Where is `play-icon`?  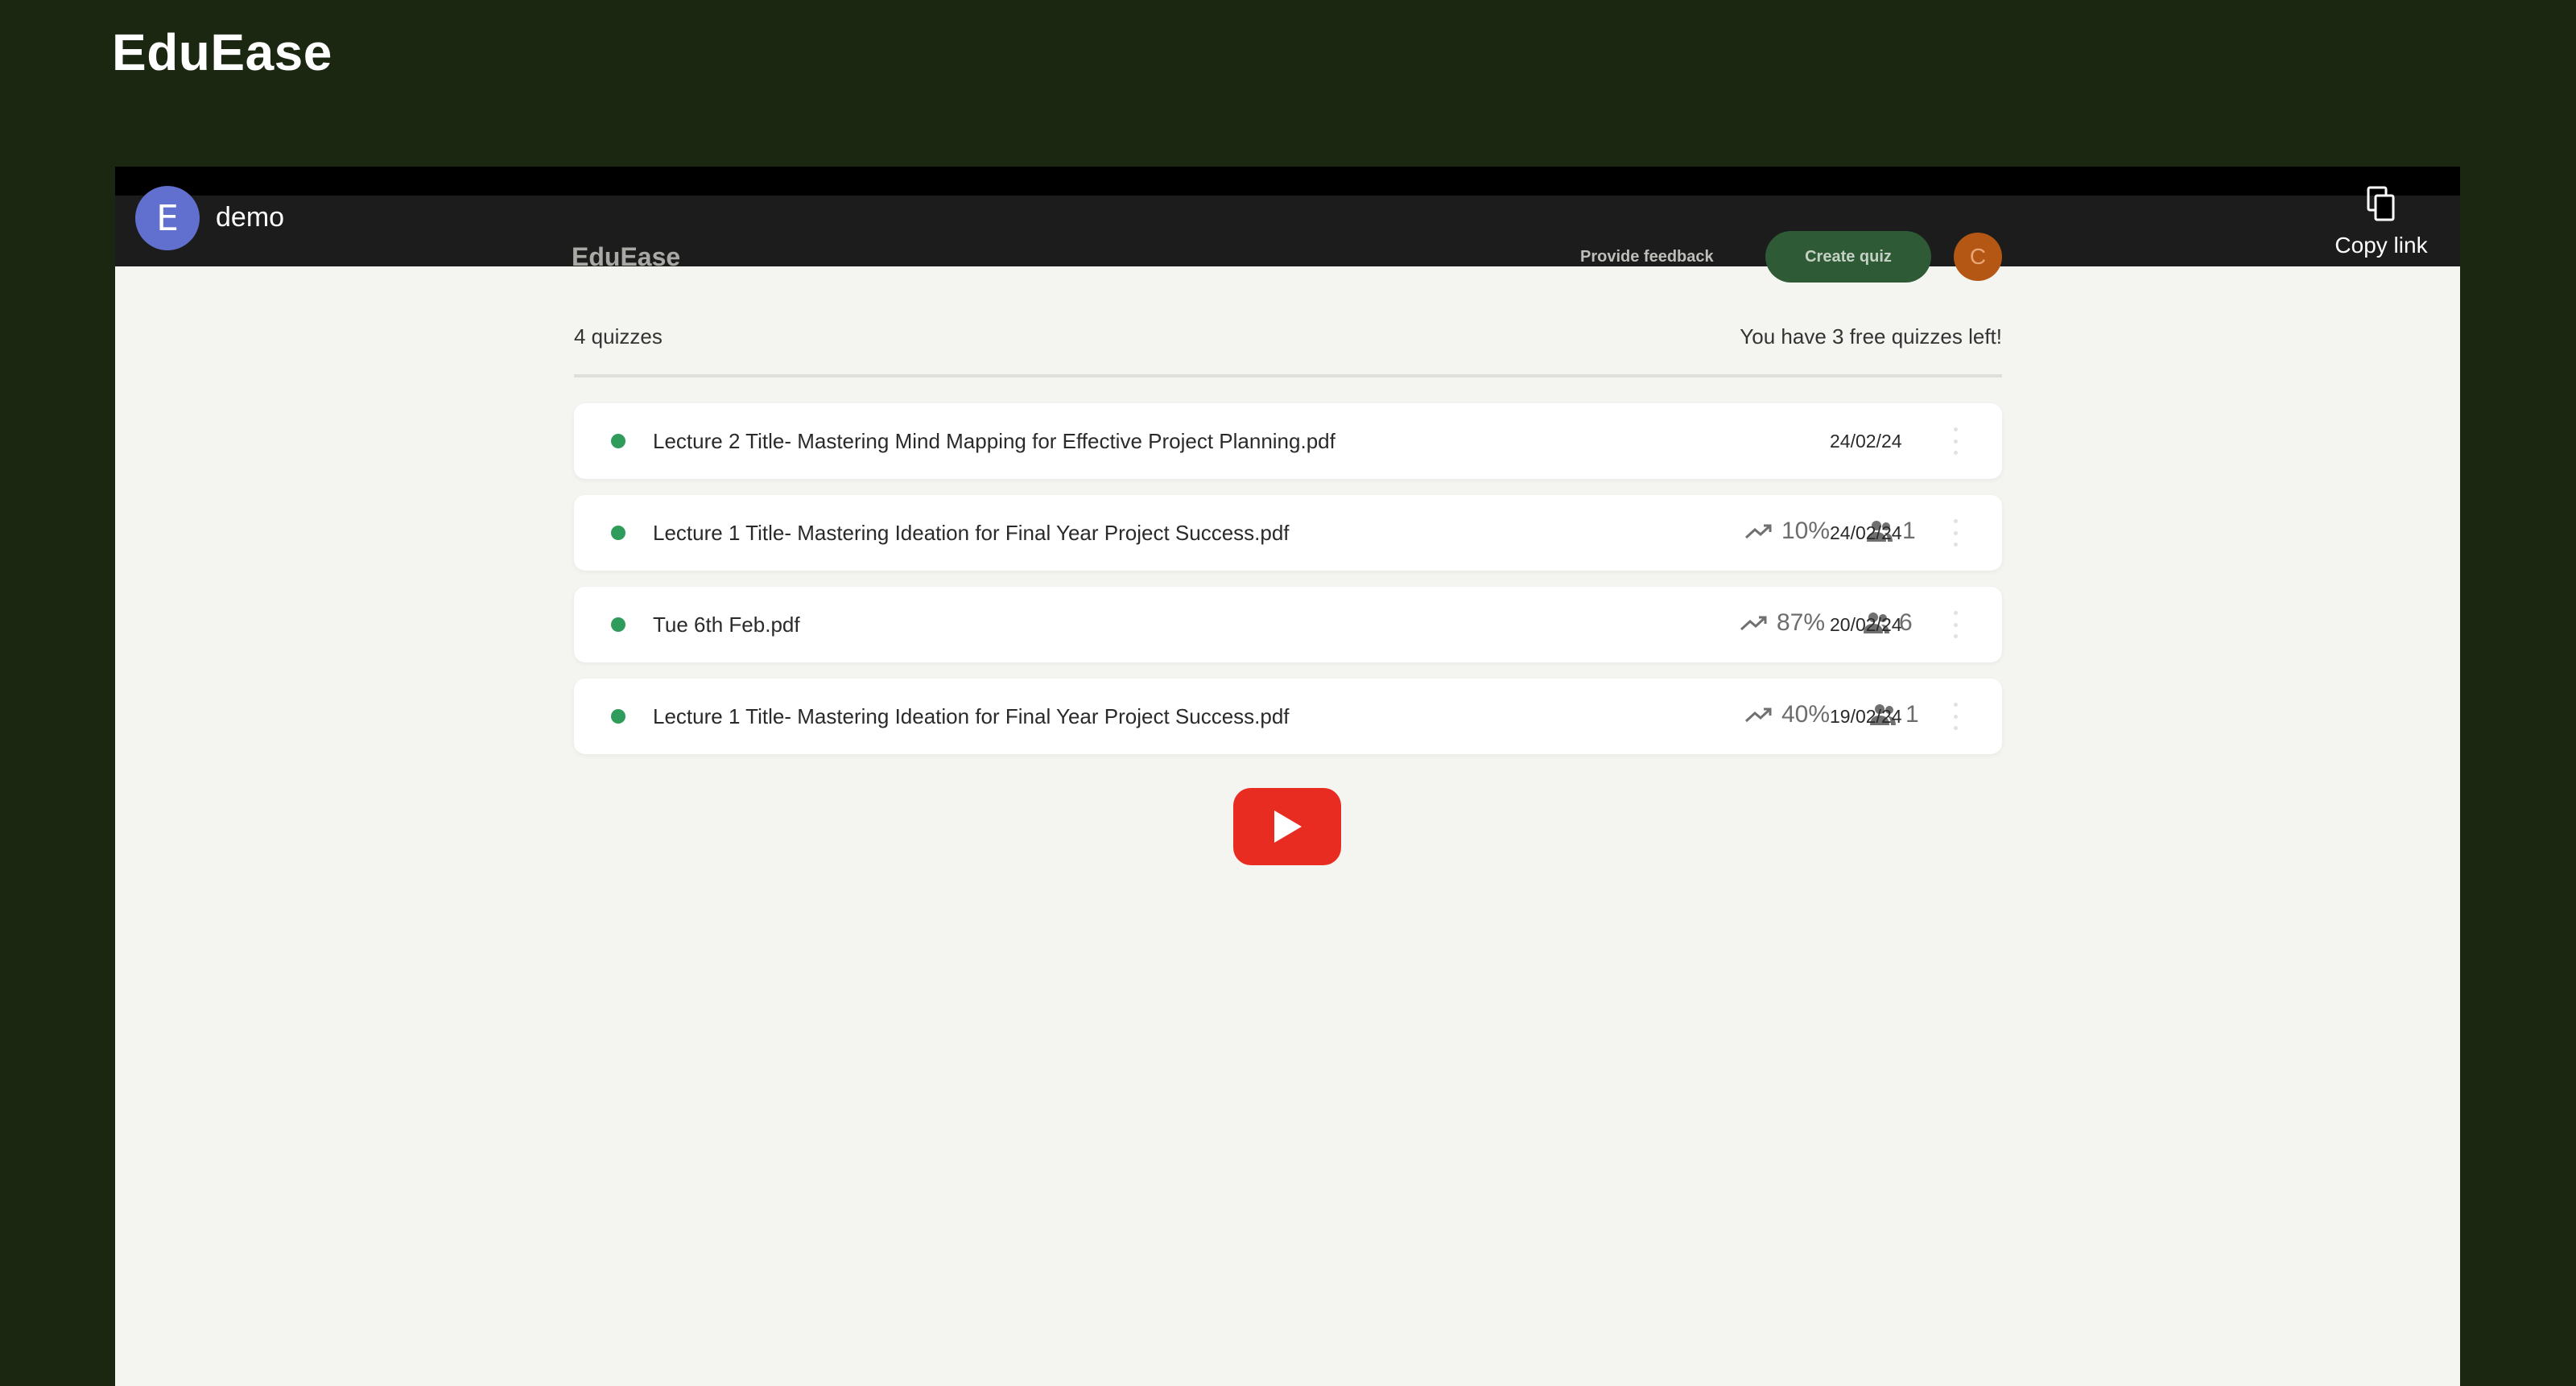 play-icon is located at coordinates (1288, 827).